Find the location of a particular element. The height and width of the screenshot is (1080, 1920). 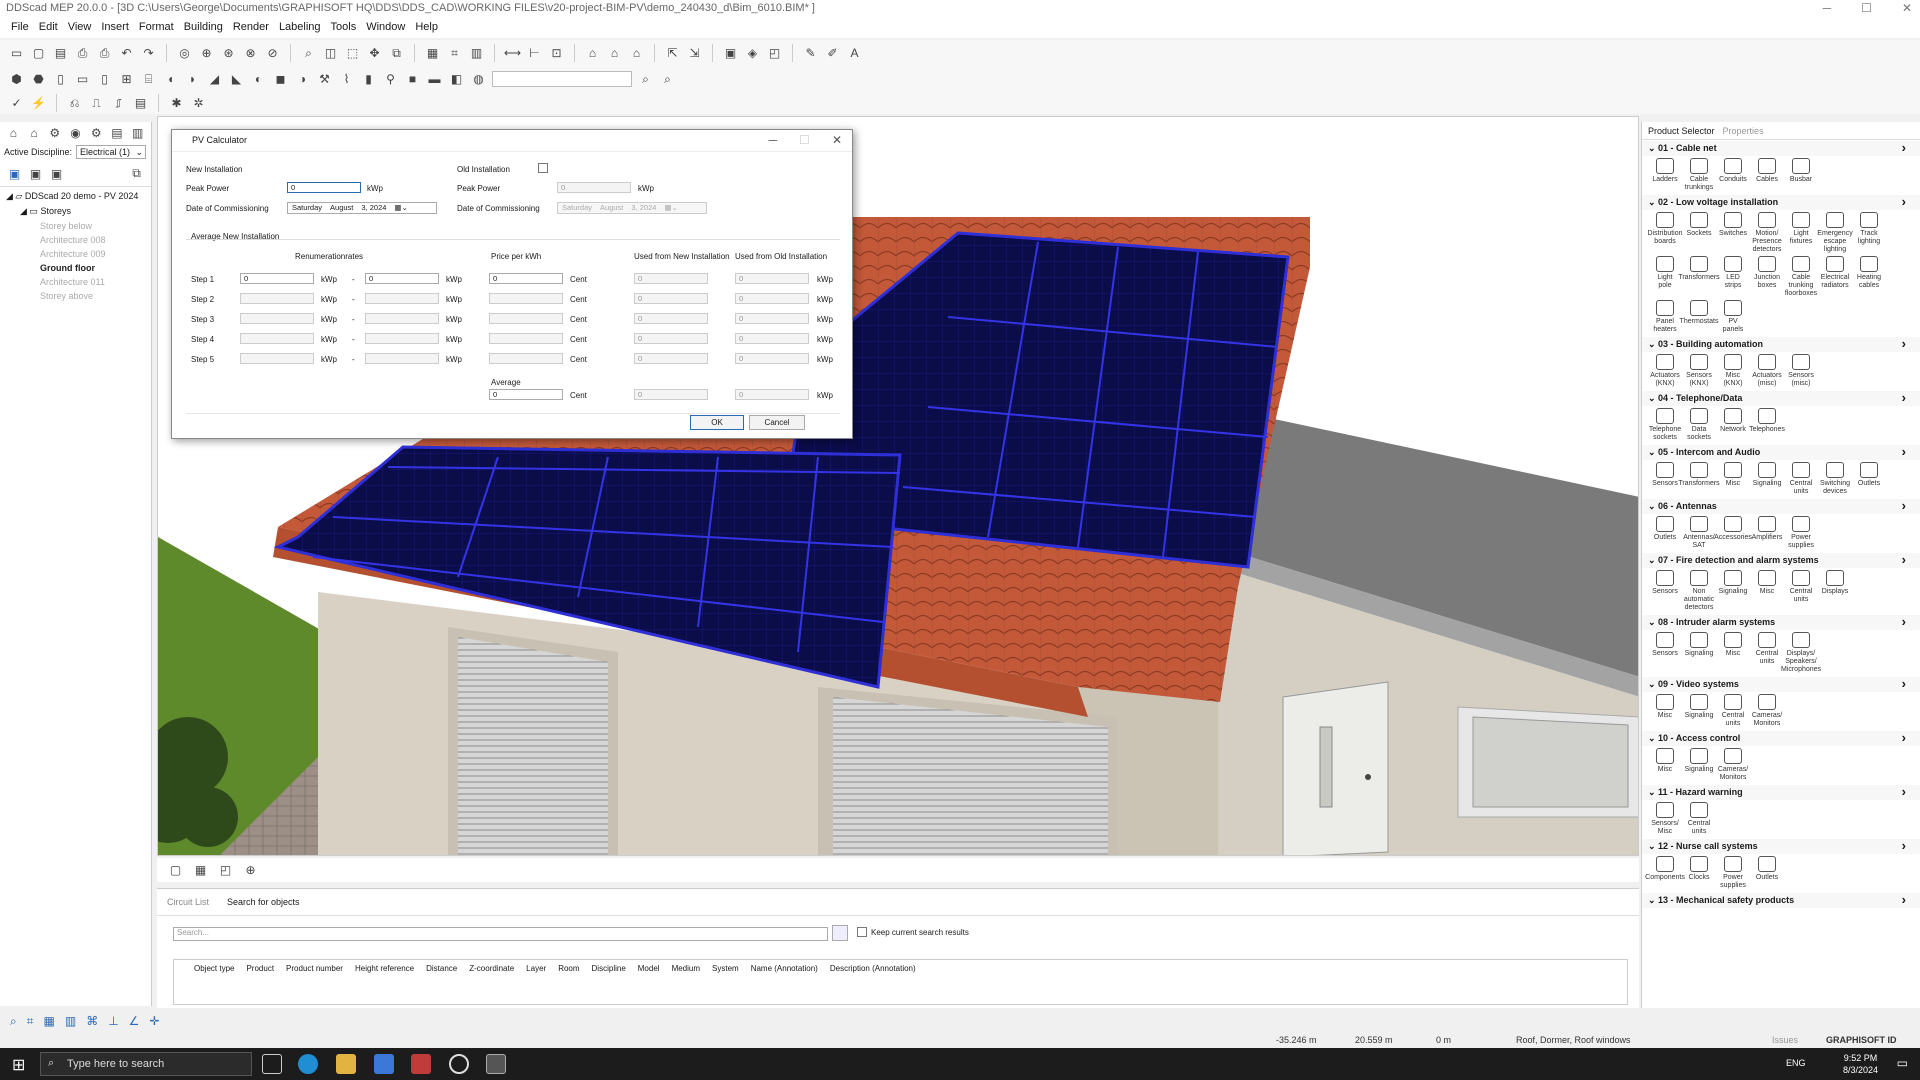

category-header: ⌄ 10 - Access control is located at coordinates (1781, 738).